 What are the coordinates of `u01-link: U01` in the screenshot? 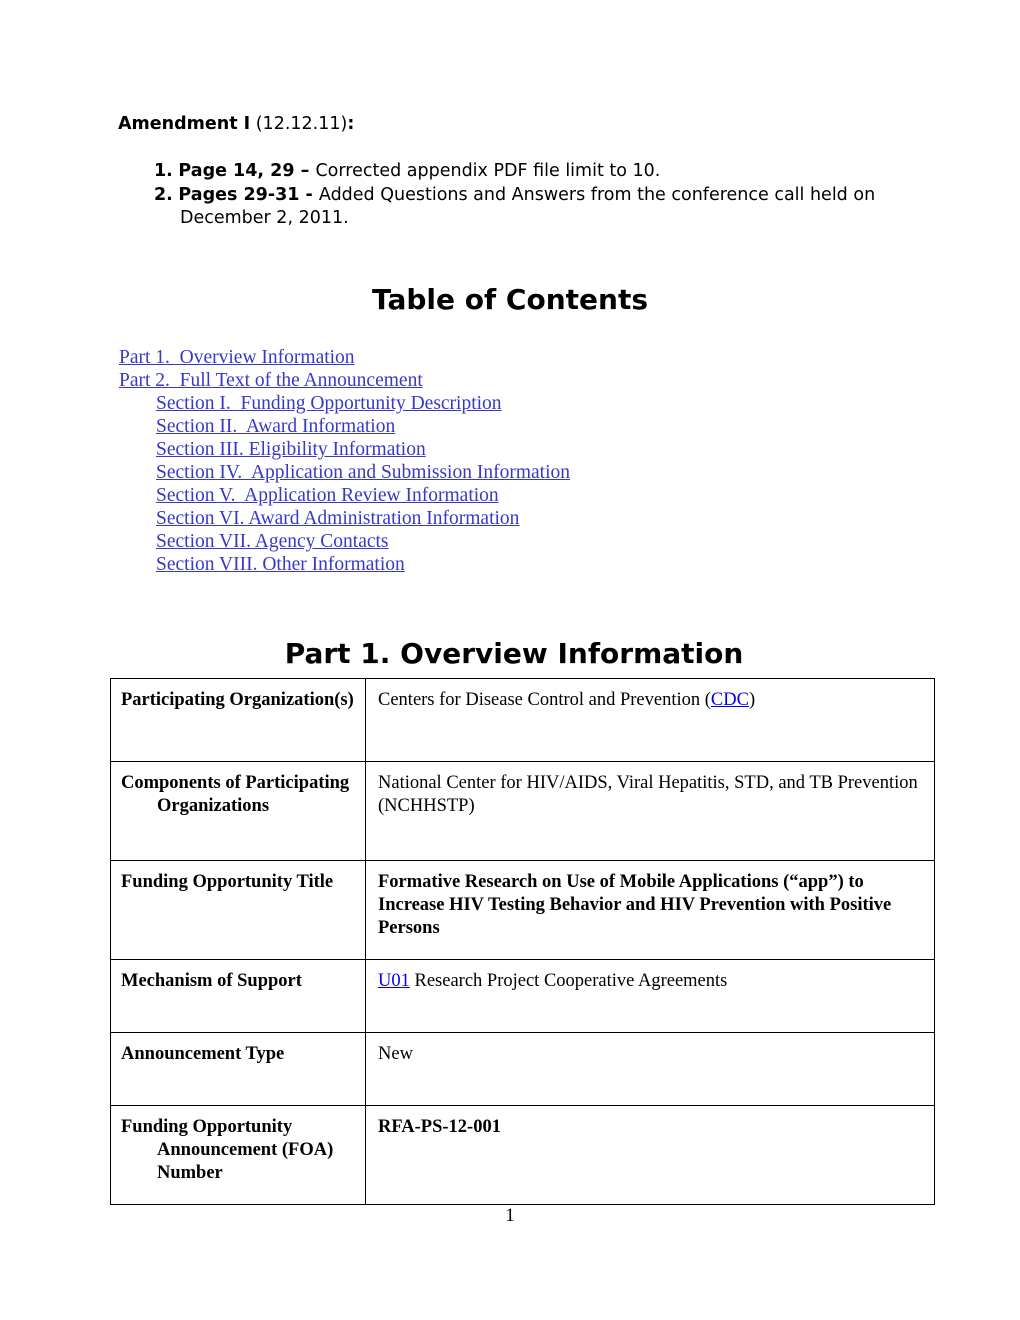 It's located at (394, 981).